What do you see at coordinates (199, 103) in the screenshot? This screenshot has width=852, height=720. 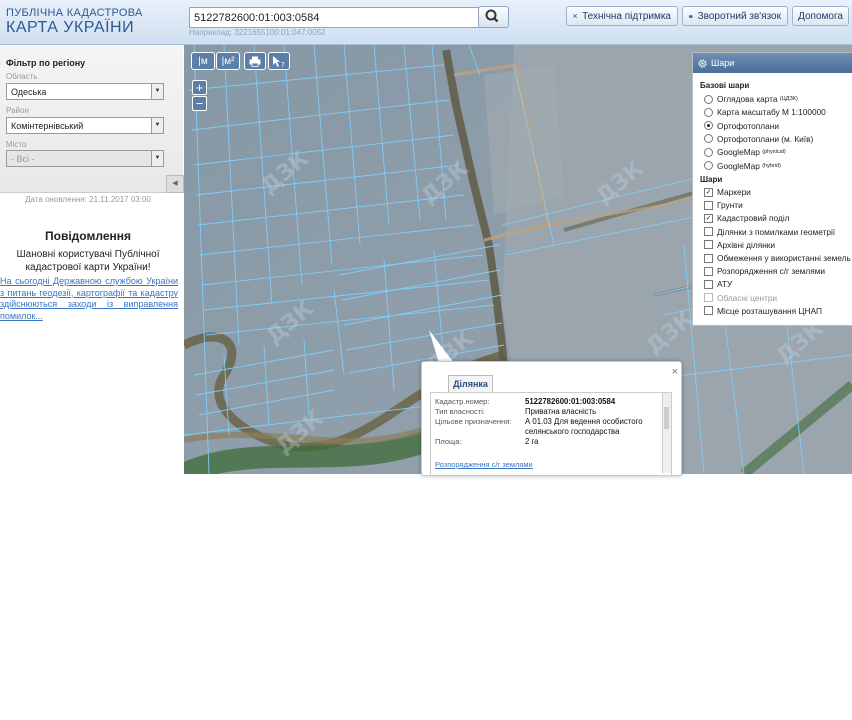 I see `zoom-out-button: −` at bounding box center [199, 103].